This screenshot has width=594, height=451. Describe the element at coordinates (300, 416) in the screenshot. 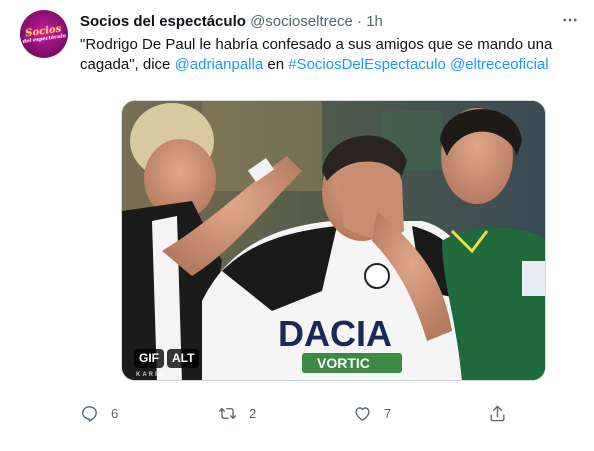

I see `action-bar: 6 2 7` at that location.